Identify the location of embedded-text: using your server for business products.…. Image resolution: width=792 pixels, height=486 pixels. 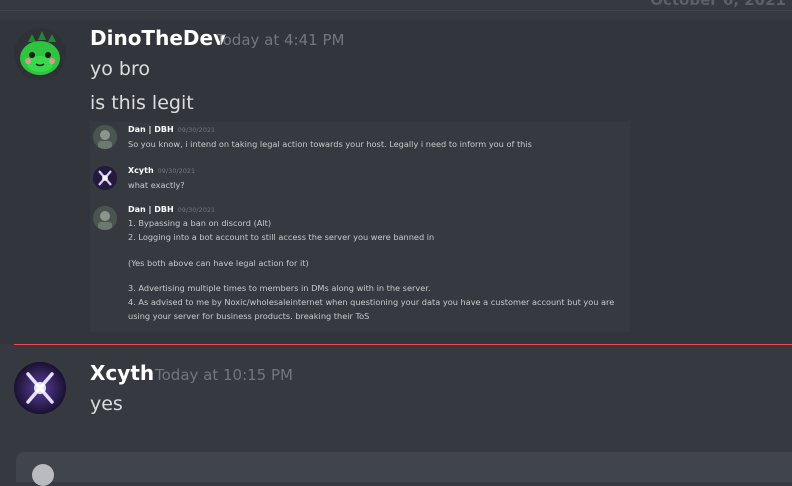
(249, 316).